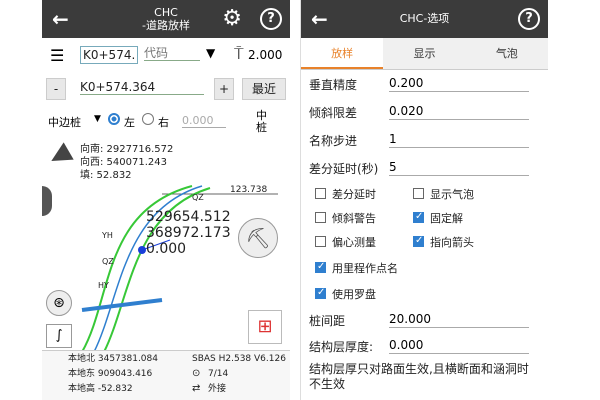 This screenshot has width=600, height=400. Describe the element at coordinates (196, 388) in the screenshot. I see `link-icon: ⇄` at that location.